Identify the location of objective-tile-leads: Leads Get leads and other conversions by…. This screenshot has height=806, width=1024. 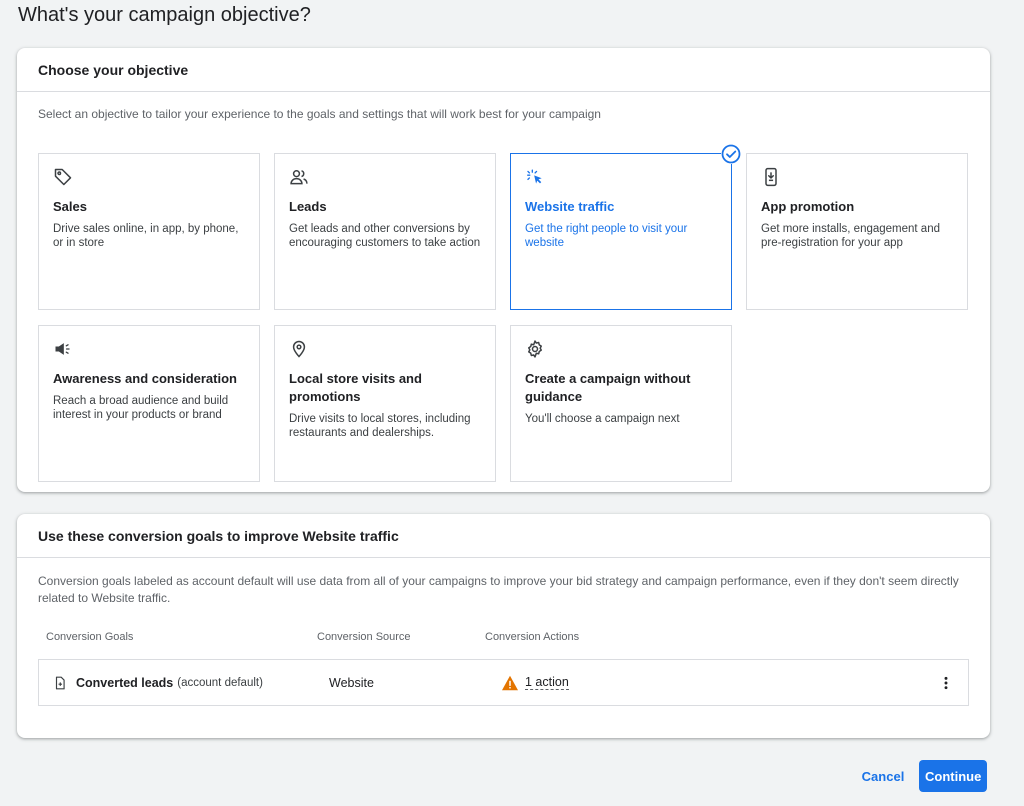
(385, 231).